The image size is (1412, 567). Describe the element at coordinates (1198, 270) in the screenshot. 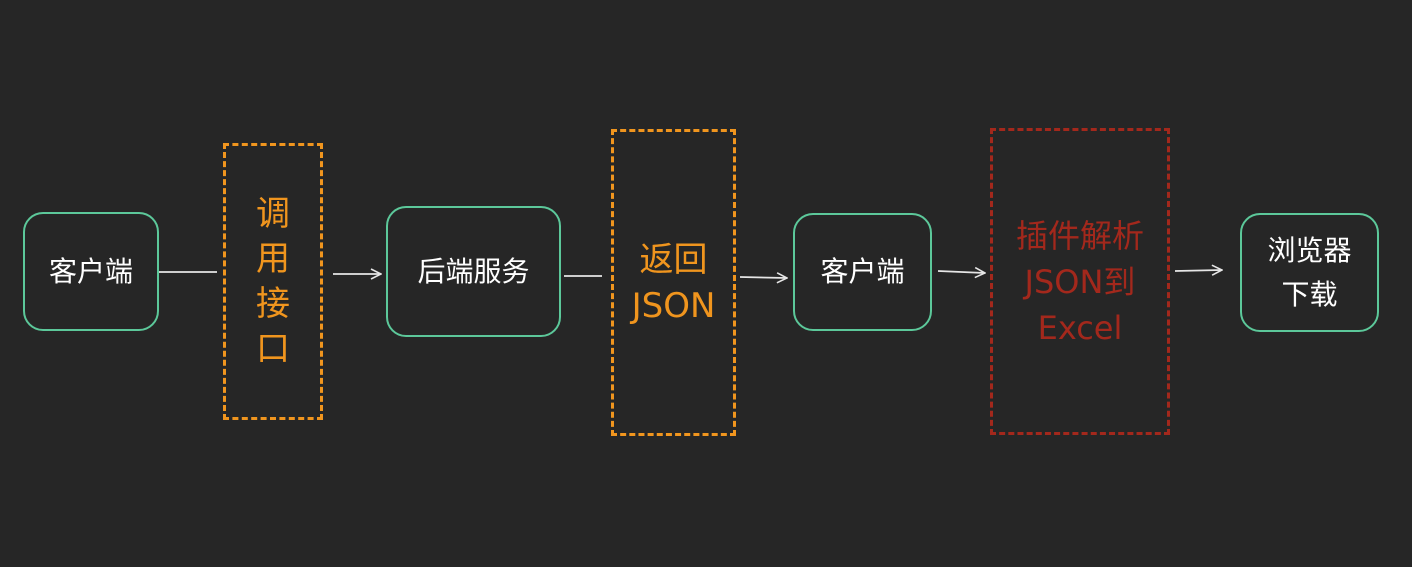

I see `arrow-plugin-to-browser` at that location.